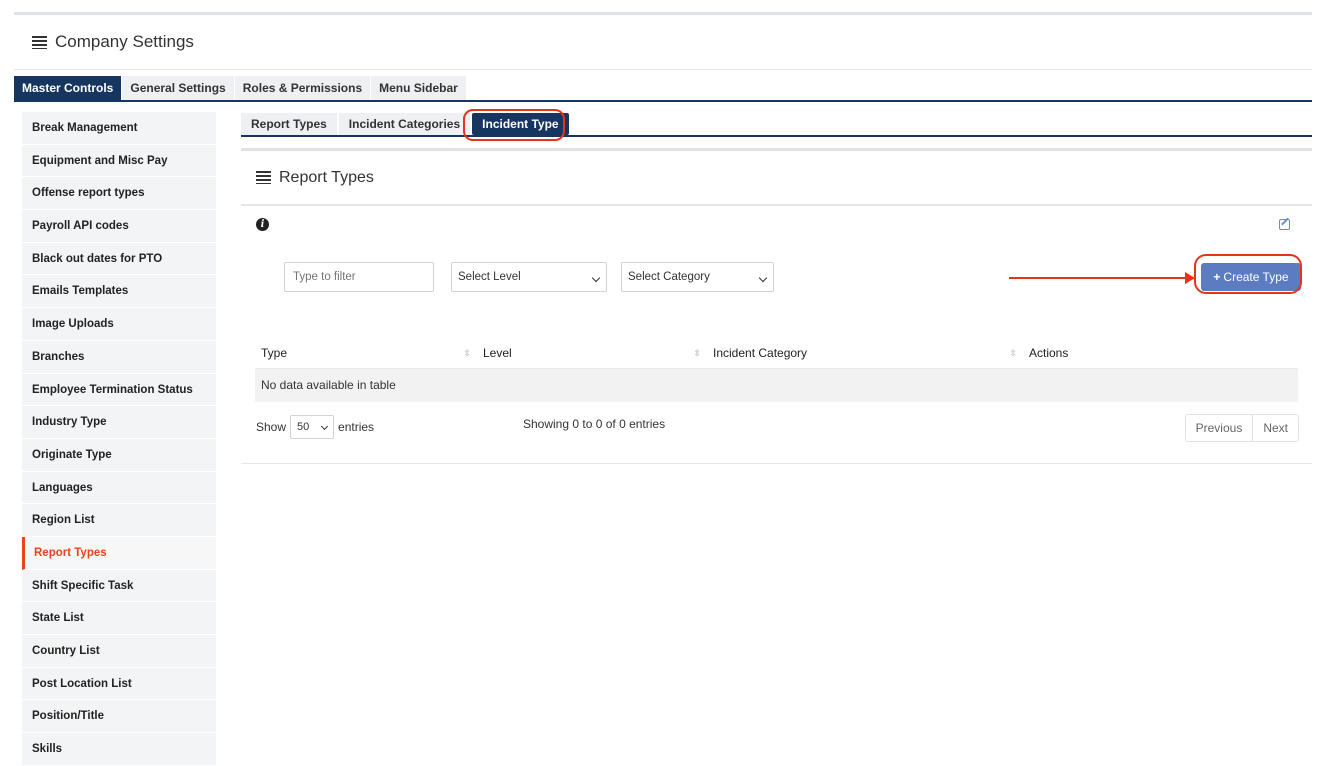 The image size is (1326, 766). What do you see at coordinates (119, 717) in the screenshot?
I see `sidebar-item-position-title: Position/Title` at bounding box center [119, 717].